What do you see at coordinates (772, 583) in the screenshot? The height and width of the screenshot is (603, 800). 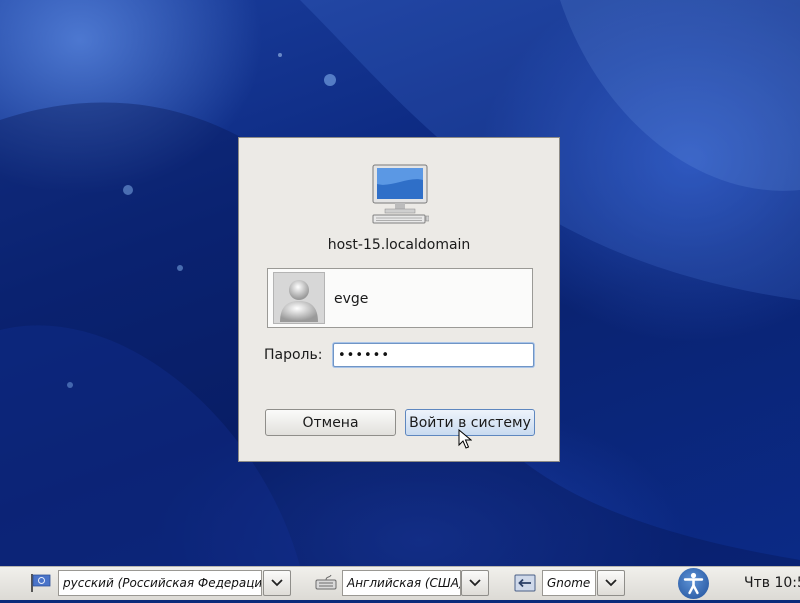 I see `clock: Чтв 10:5` at bounding box center [772, 583].